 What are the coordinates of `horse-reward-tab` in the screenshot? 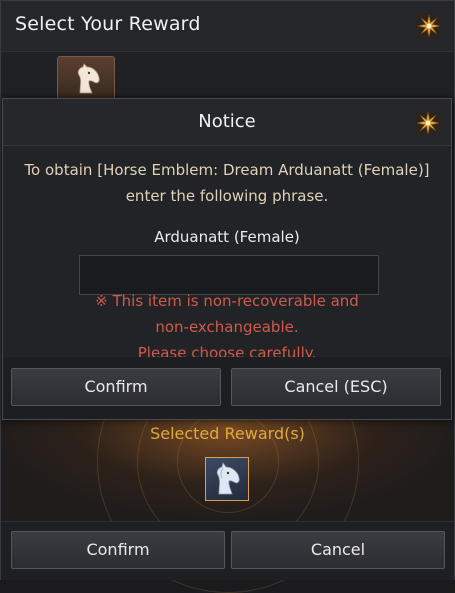 It's located at (86, 78).